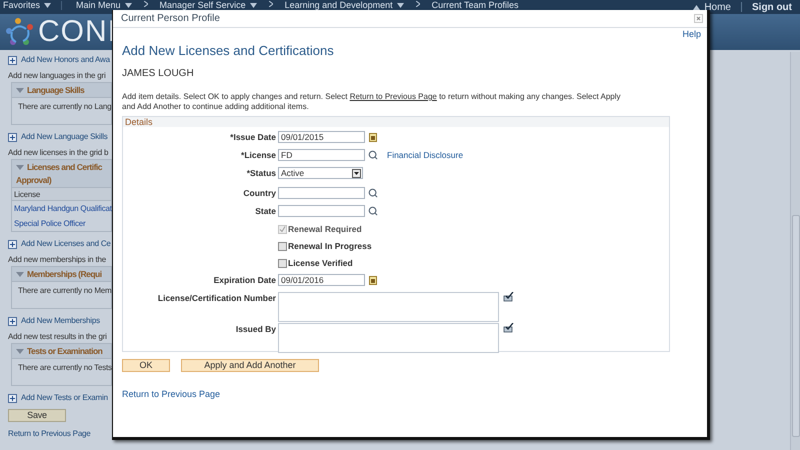  What do you see at coordinates (698, 18) in the screenshot?
I see `close-icon` at bounding box center [698, 18].